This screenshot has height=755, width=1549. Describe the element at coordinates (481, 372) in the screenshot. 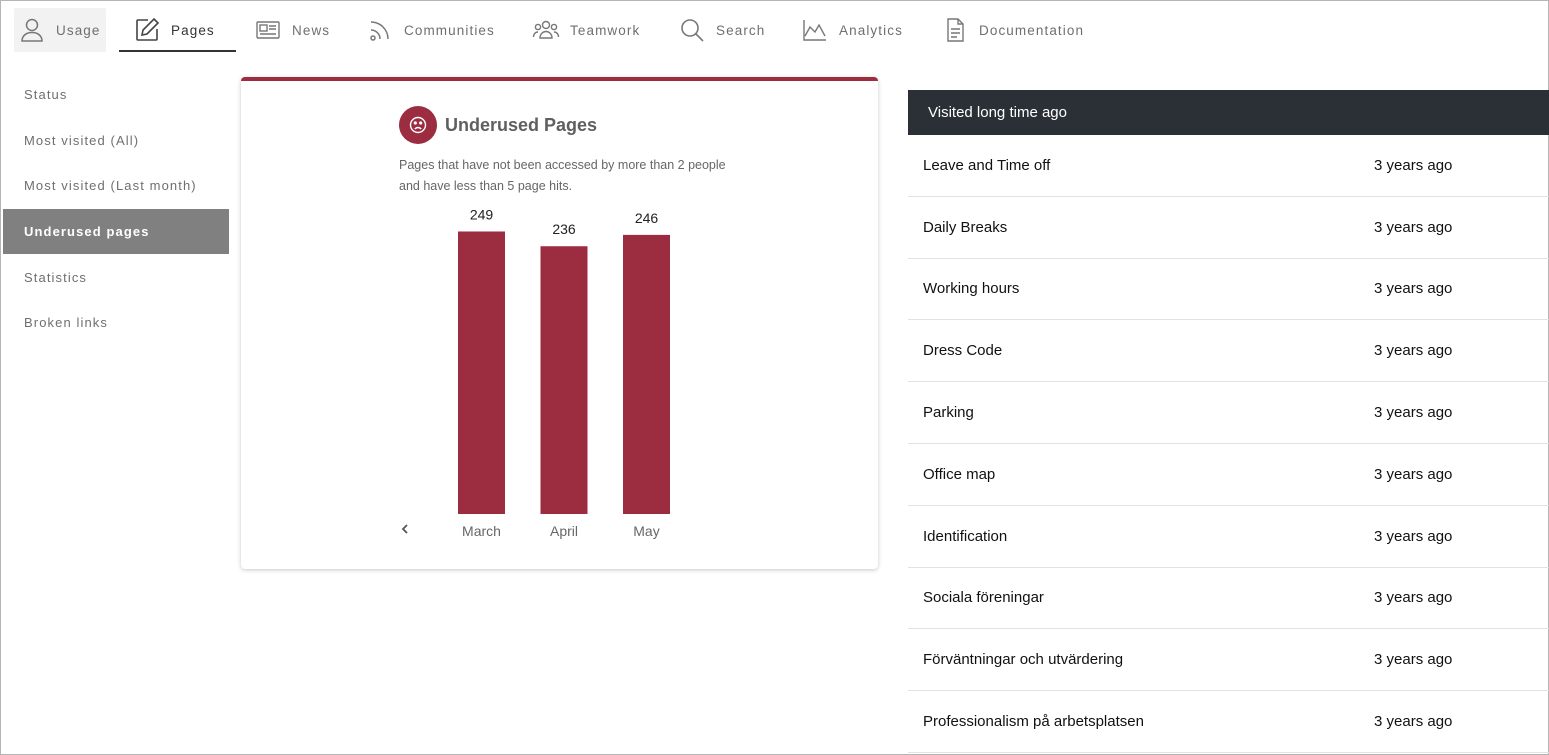

I see `bar-march` at that location.